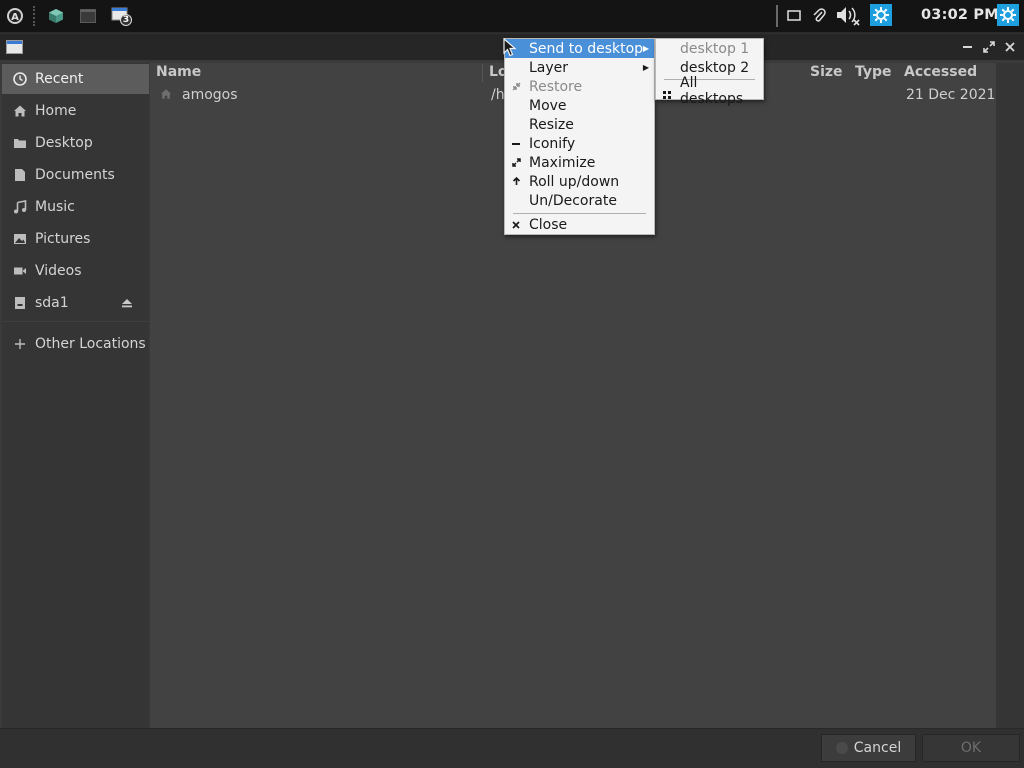 Image resolution: width=1024 pixels, height=768 pixels. I want to click on app-menu-icon: A, so click(15, 16).